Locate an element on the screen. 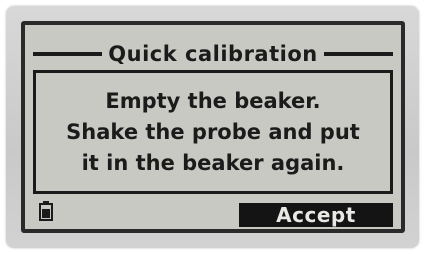 The width and height of the screenshot is (425, 254). title-rule-right is located at coordinates (358, 54).